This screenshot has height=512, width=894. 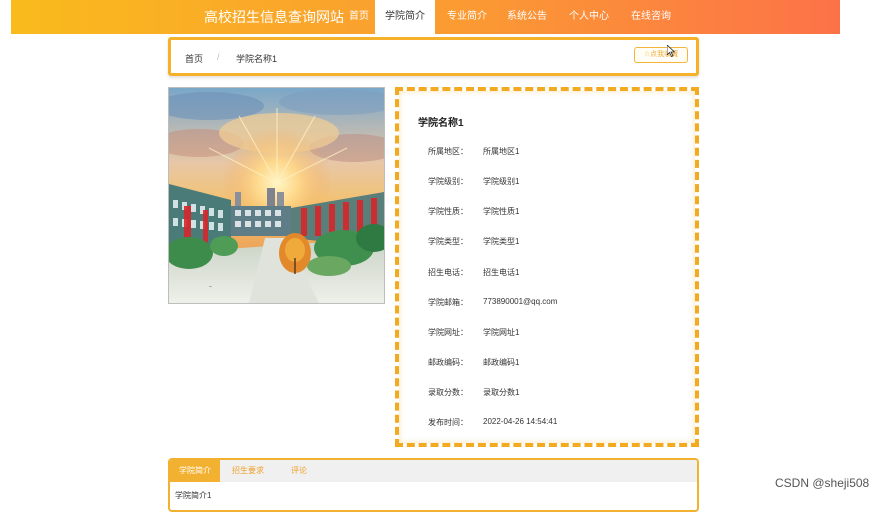 I want to click on field-value-region: 所属地区1, so click(x=501, y=151).